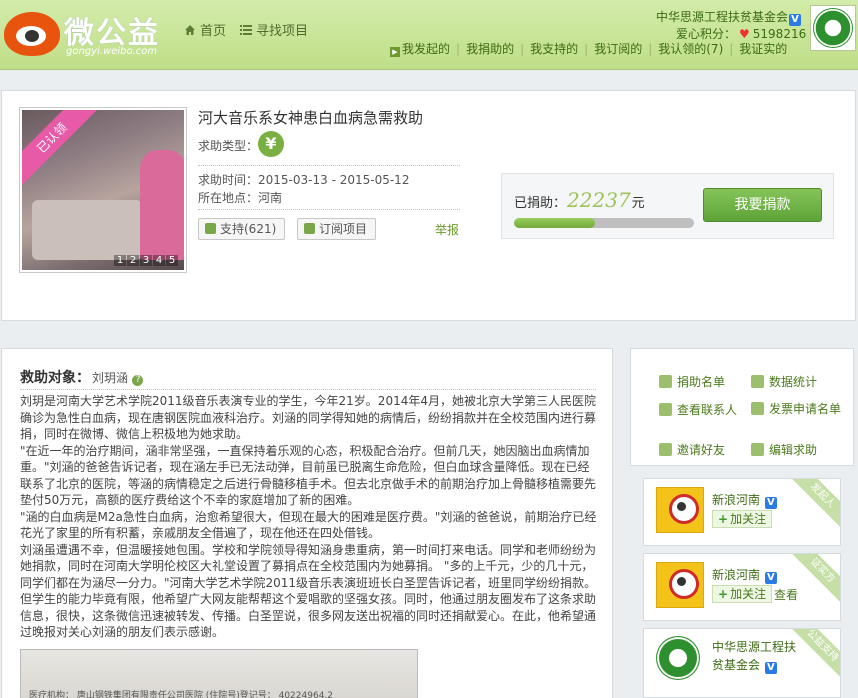 The width and height of the screenshot is (858, 698). What do you see at coordinates (282, 31) in the screenshot?
I see `nav-find-label: 寻找项目` at bounding box center [282, 31].